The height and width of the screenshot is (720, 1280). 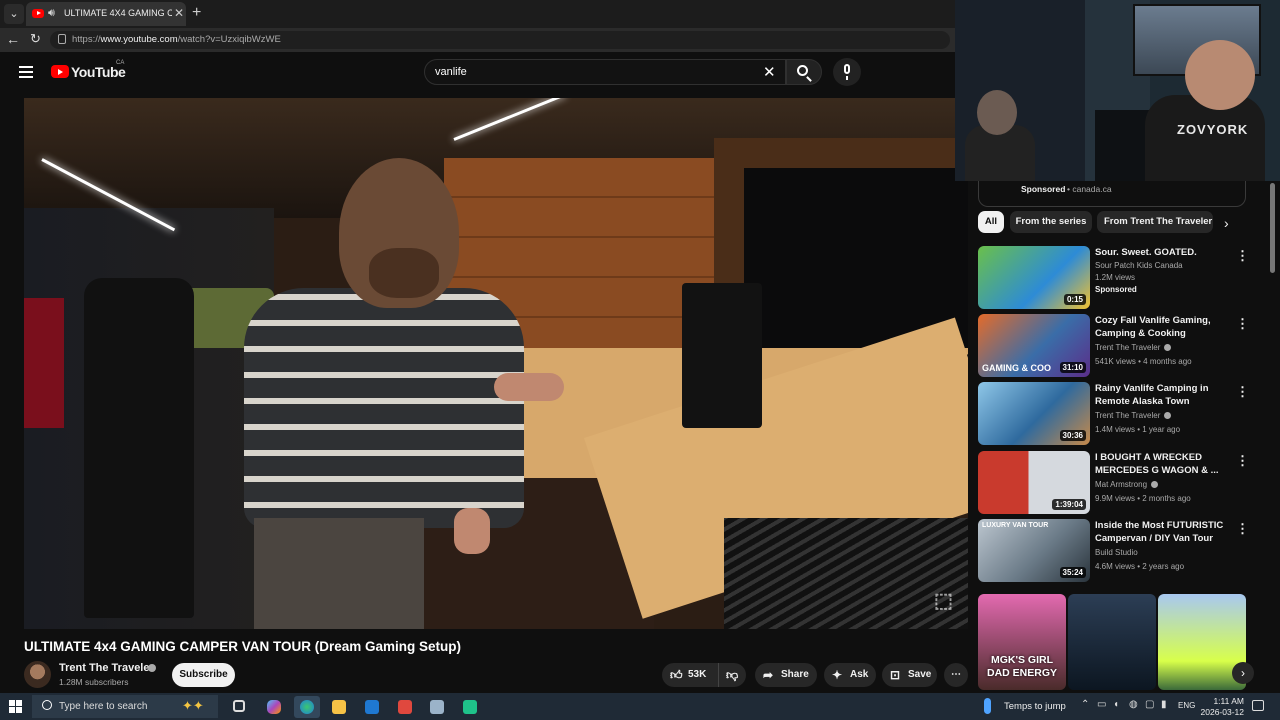 I want to click on short-thumbnail, so click(x=1112, y=642).